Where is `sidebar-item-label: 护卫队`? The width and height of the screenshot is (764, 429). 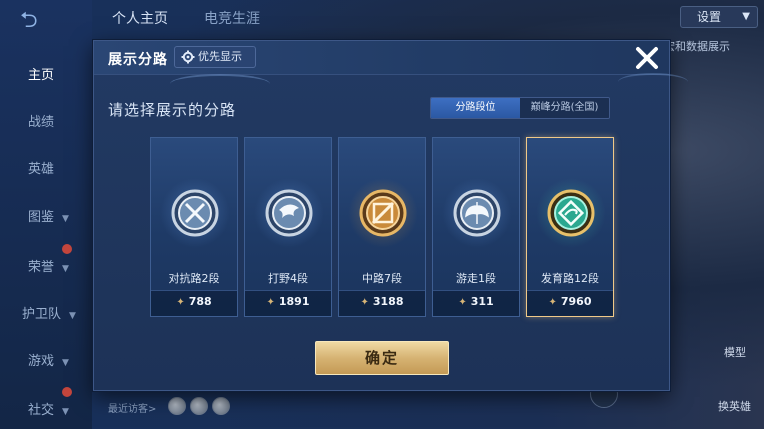 sidebar-item-label: 护卫队 is located at coordinates (42, 314).